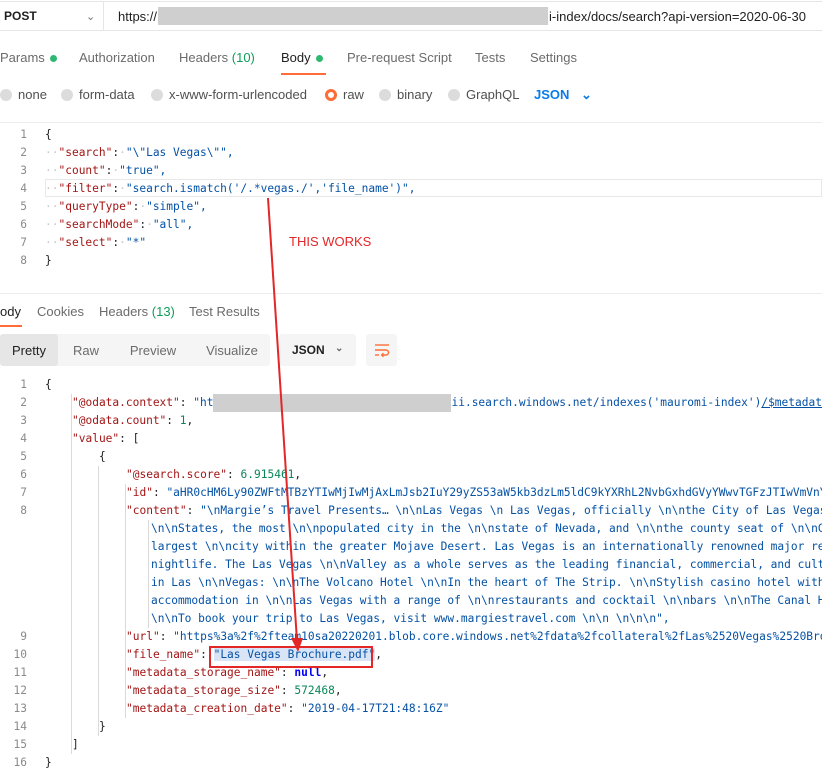 This screenshot has width=822, height=773. I want to click on radio-selected-icon, so click(331, 94).